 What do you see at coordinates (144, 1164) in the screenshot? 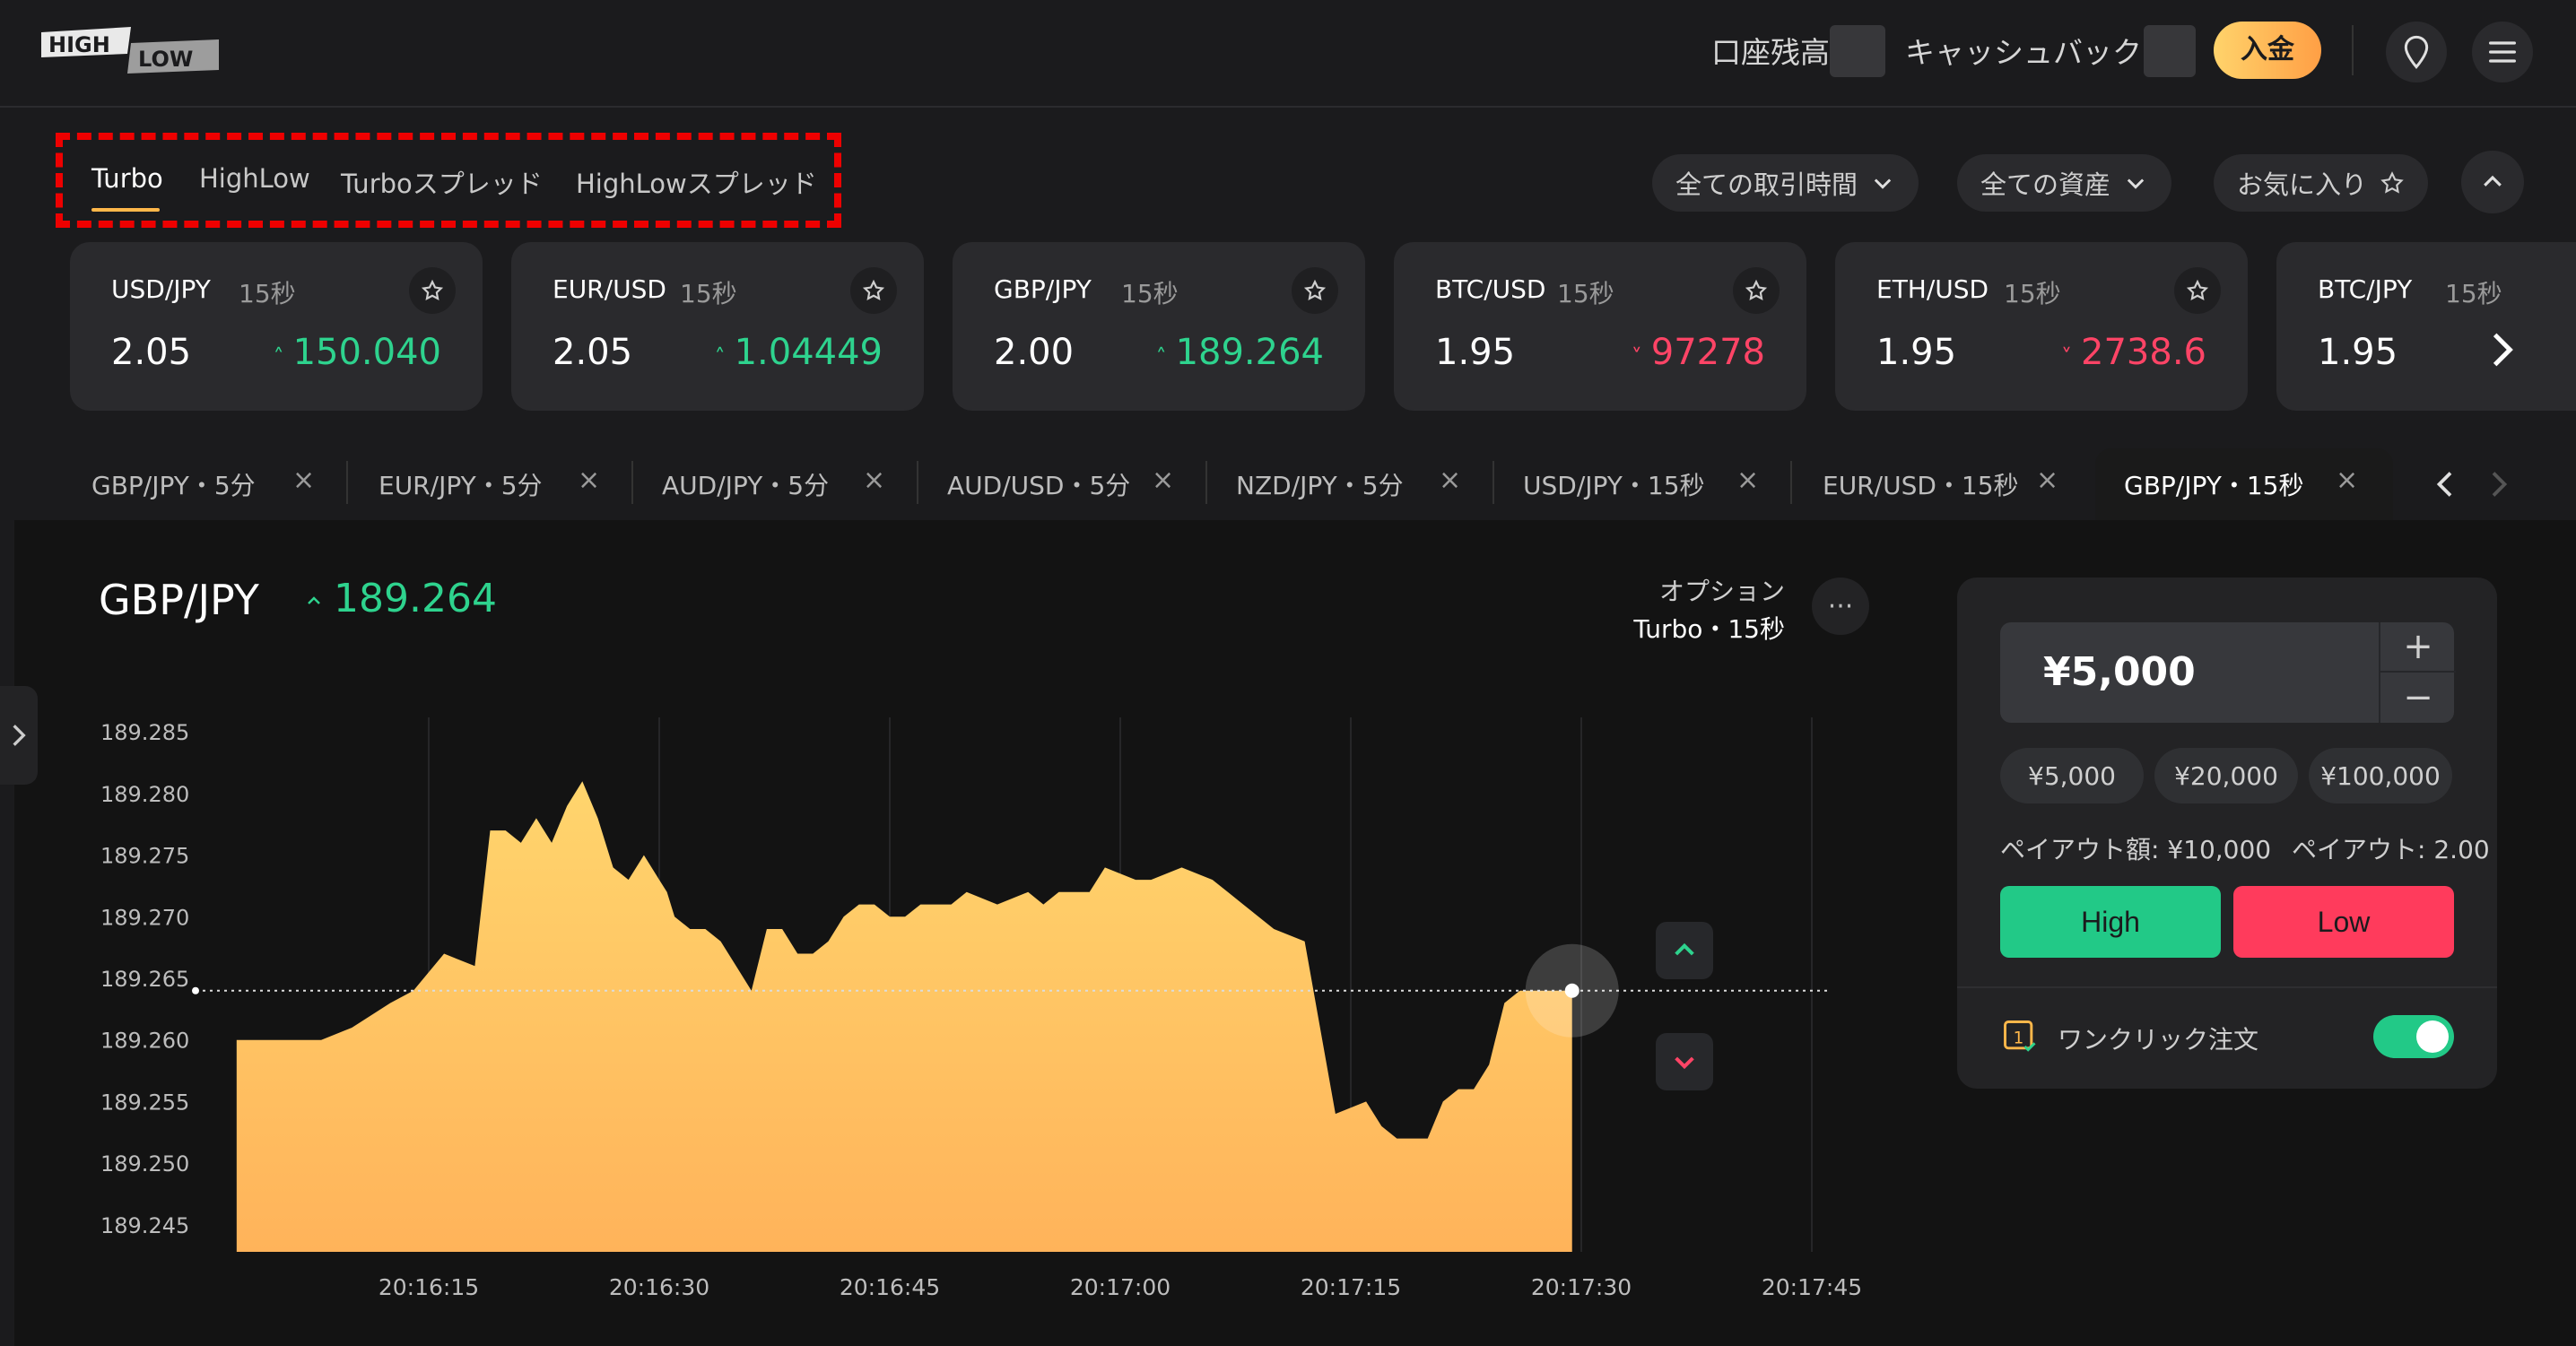
I see `y-tick-label: 189.250` at bounding box center [144, 1164].